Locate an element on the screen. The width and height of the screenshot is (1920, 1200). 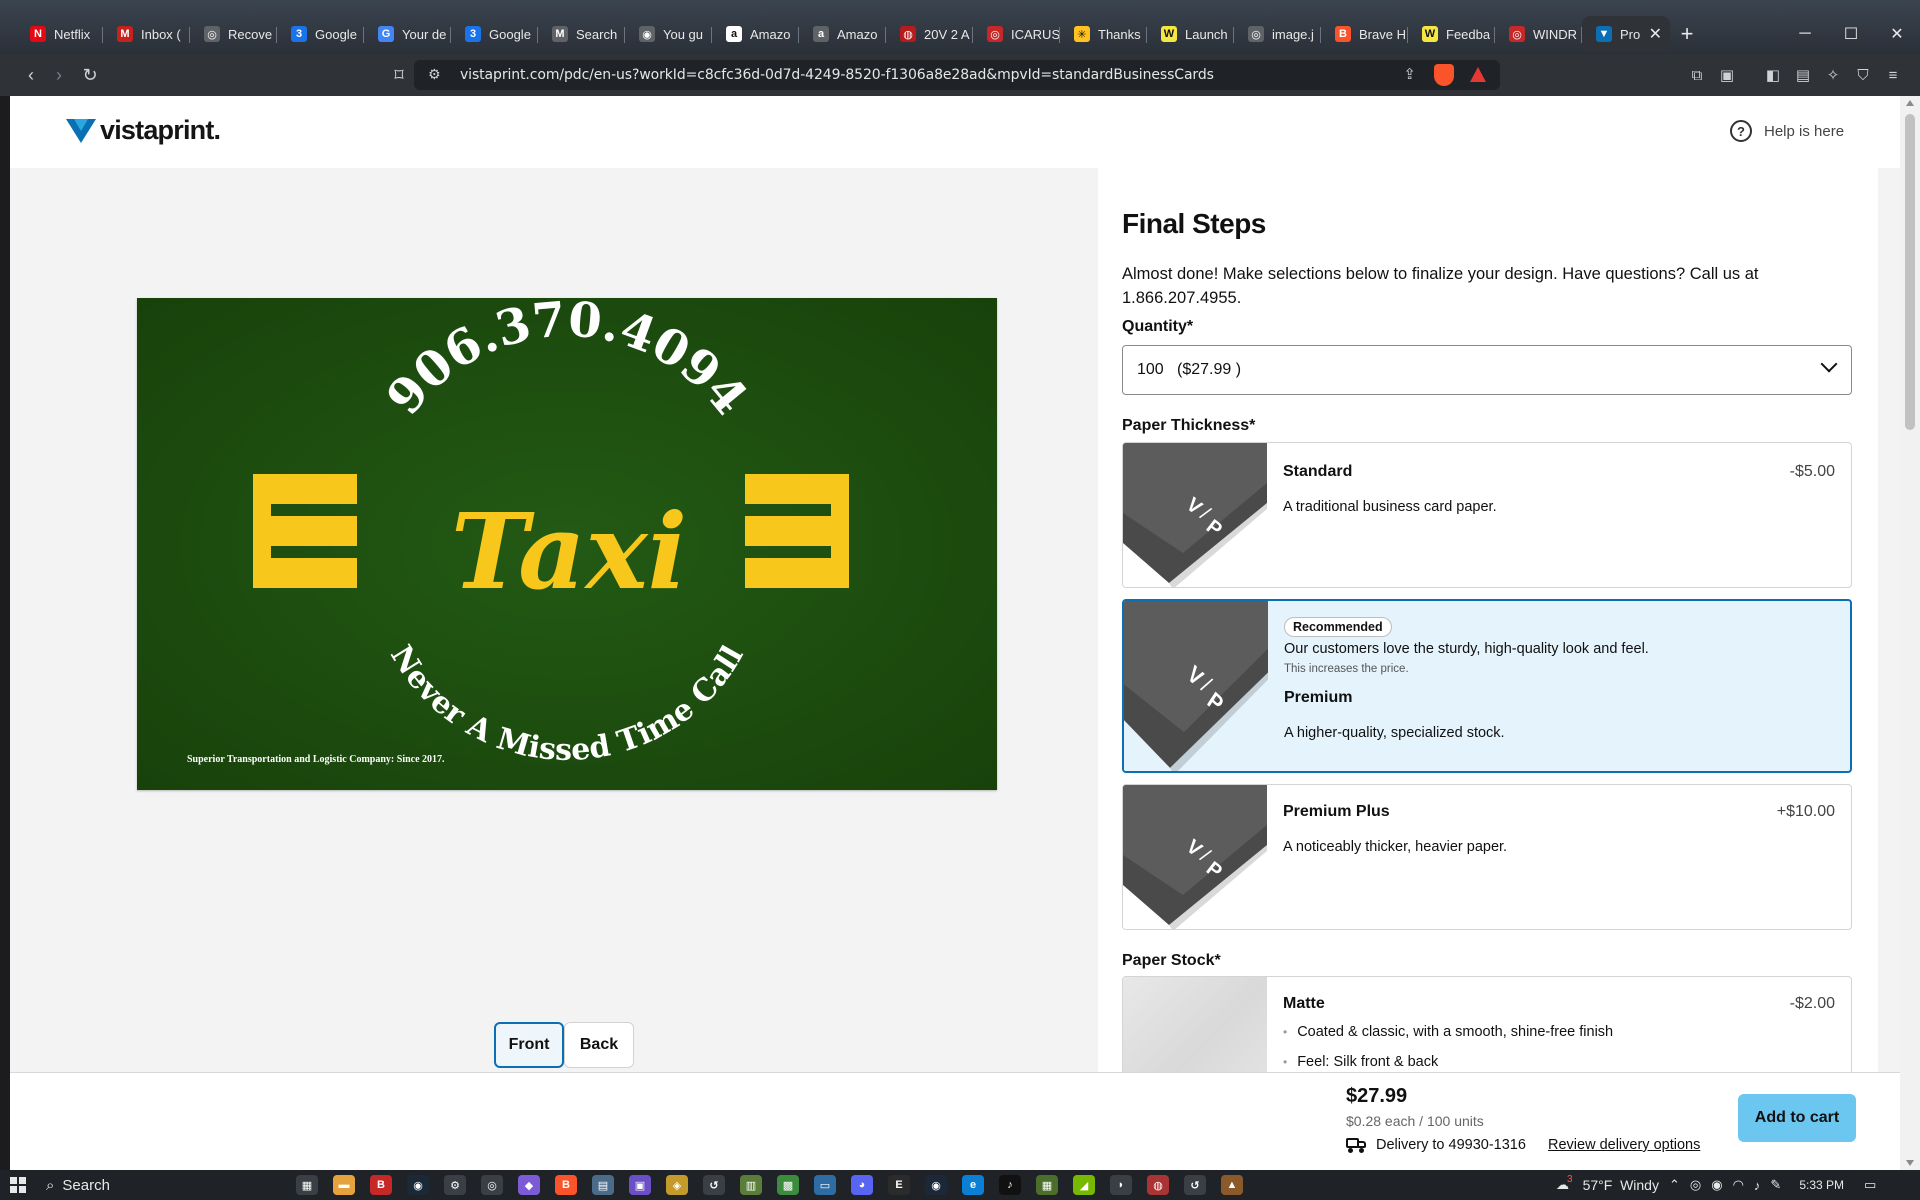
leo-ai-icon: ✧ is located at coordinates (1833, 75).